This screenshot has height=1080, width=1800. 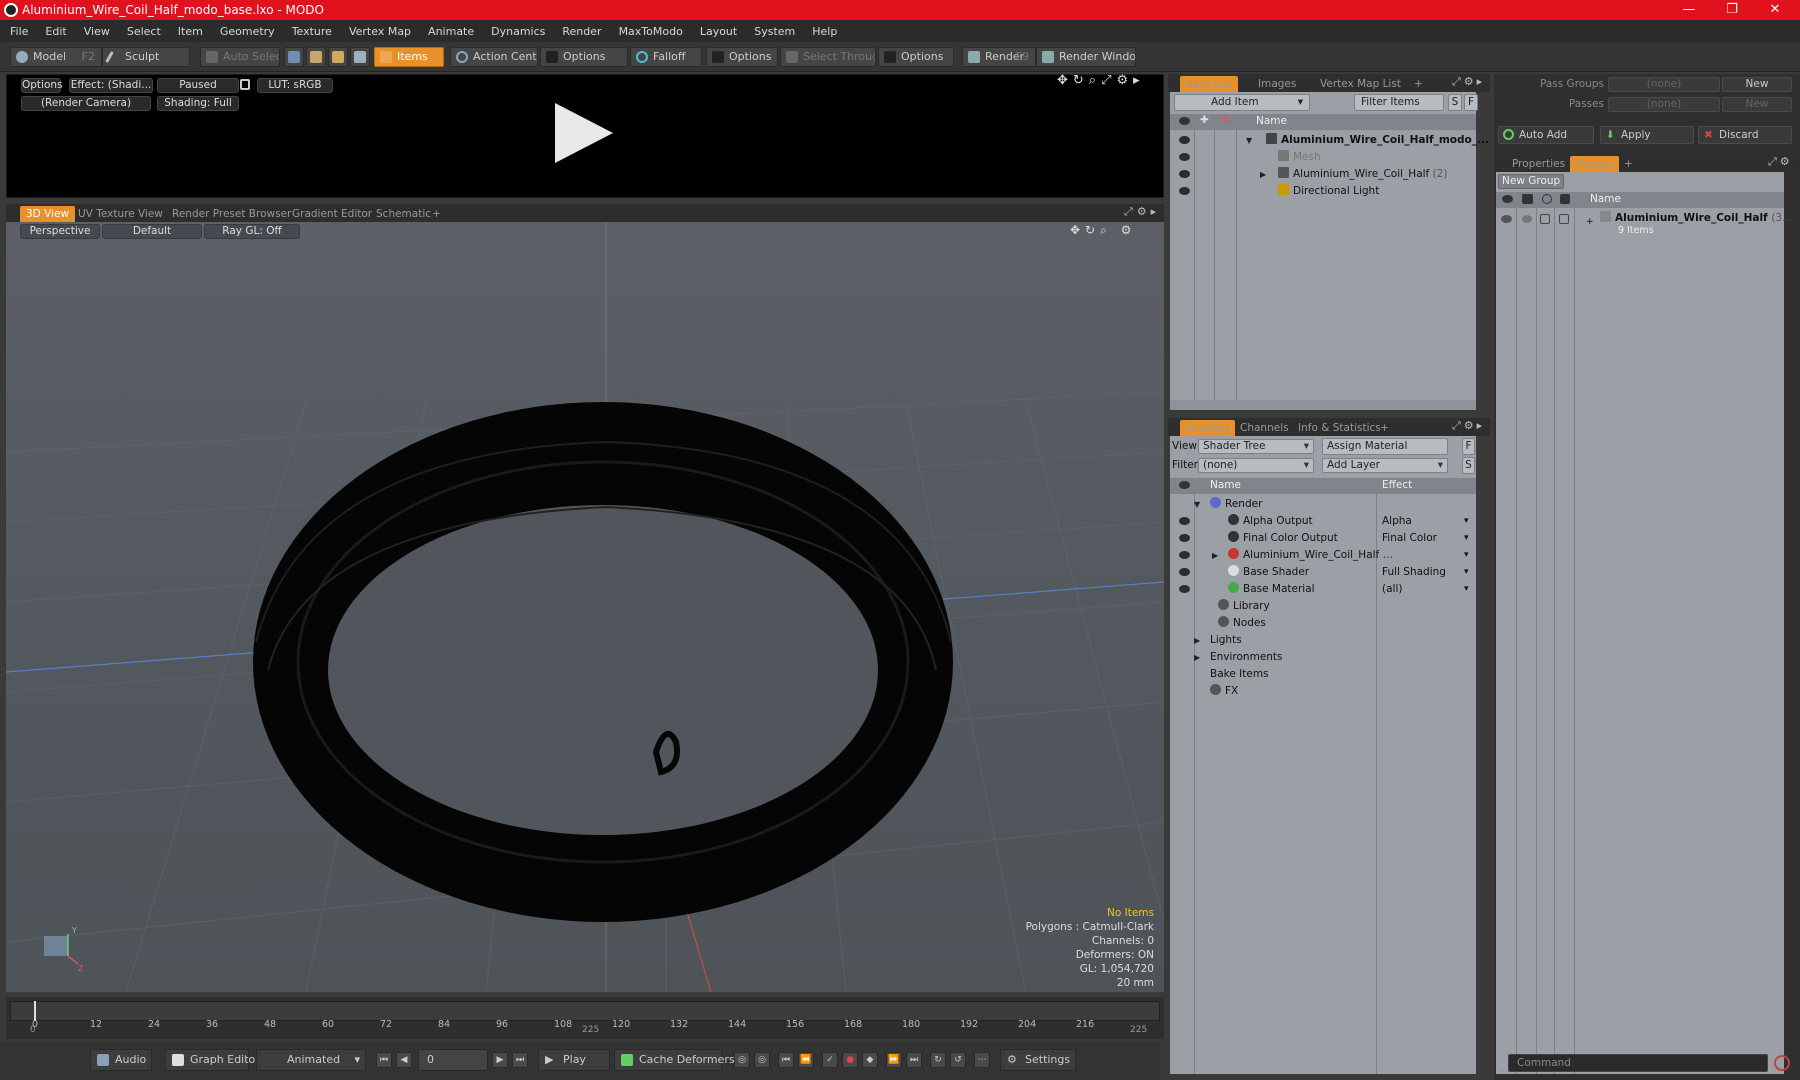 I want to click on lock-icon, so click(x=245, y=84).